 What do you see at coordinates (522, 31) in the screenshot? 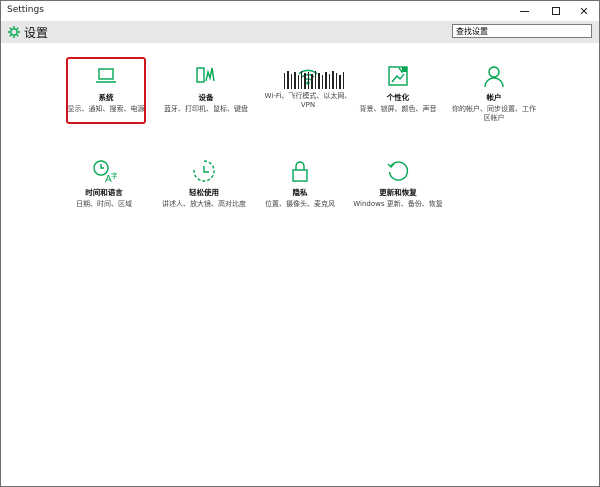
I see `search-input` at bounding box center [522, 31].